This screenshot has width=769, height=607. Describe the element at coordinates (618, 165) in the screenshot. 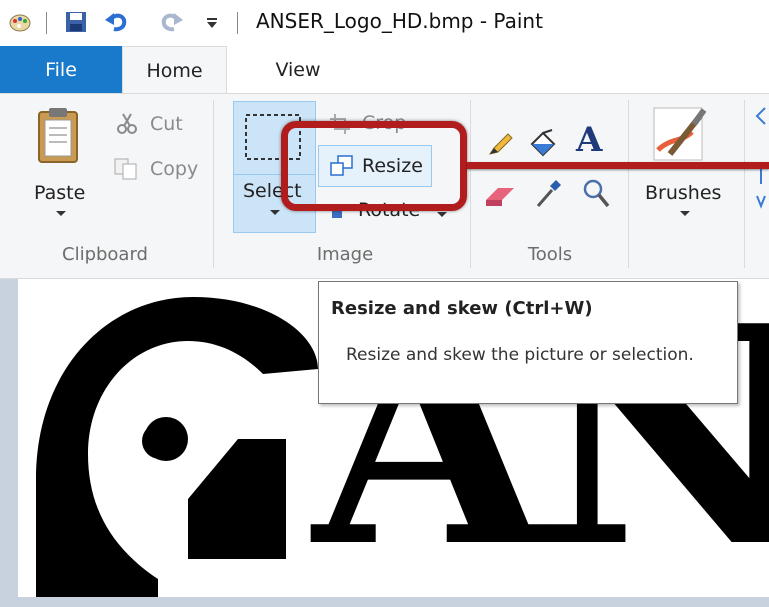

I see `annotation-arrow` at that location.